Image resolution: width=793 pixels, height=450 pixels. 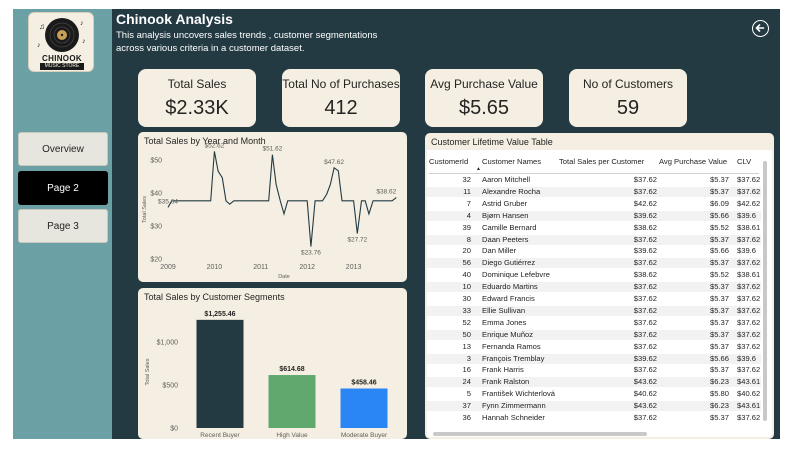 I want to click on table-cell: $40.62, so click(x=749, y=394).